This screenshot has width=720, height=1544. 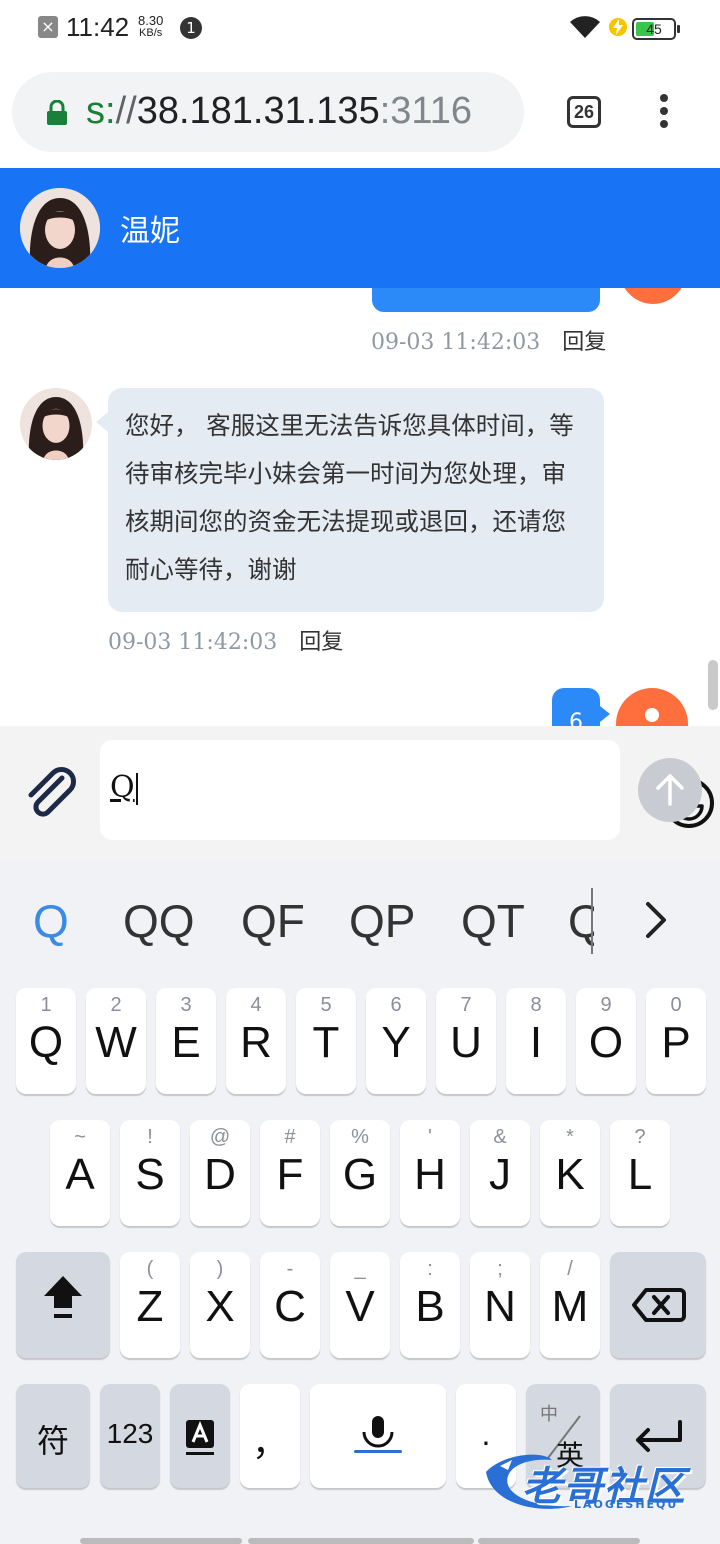 I want to click on contact-name: 温妮, so click(x=150, y=231).